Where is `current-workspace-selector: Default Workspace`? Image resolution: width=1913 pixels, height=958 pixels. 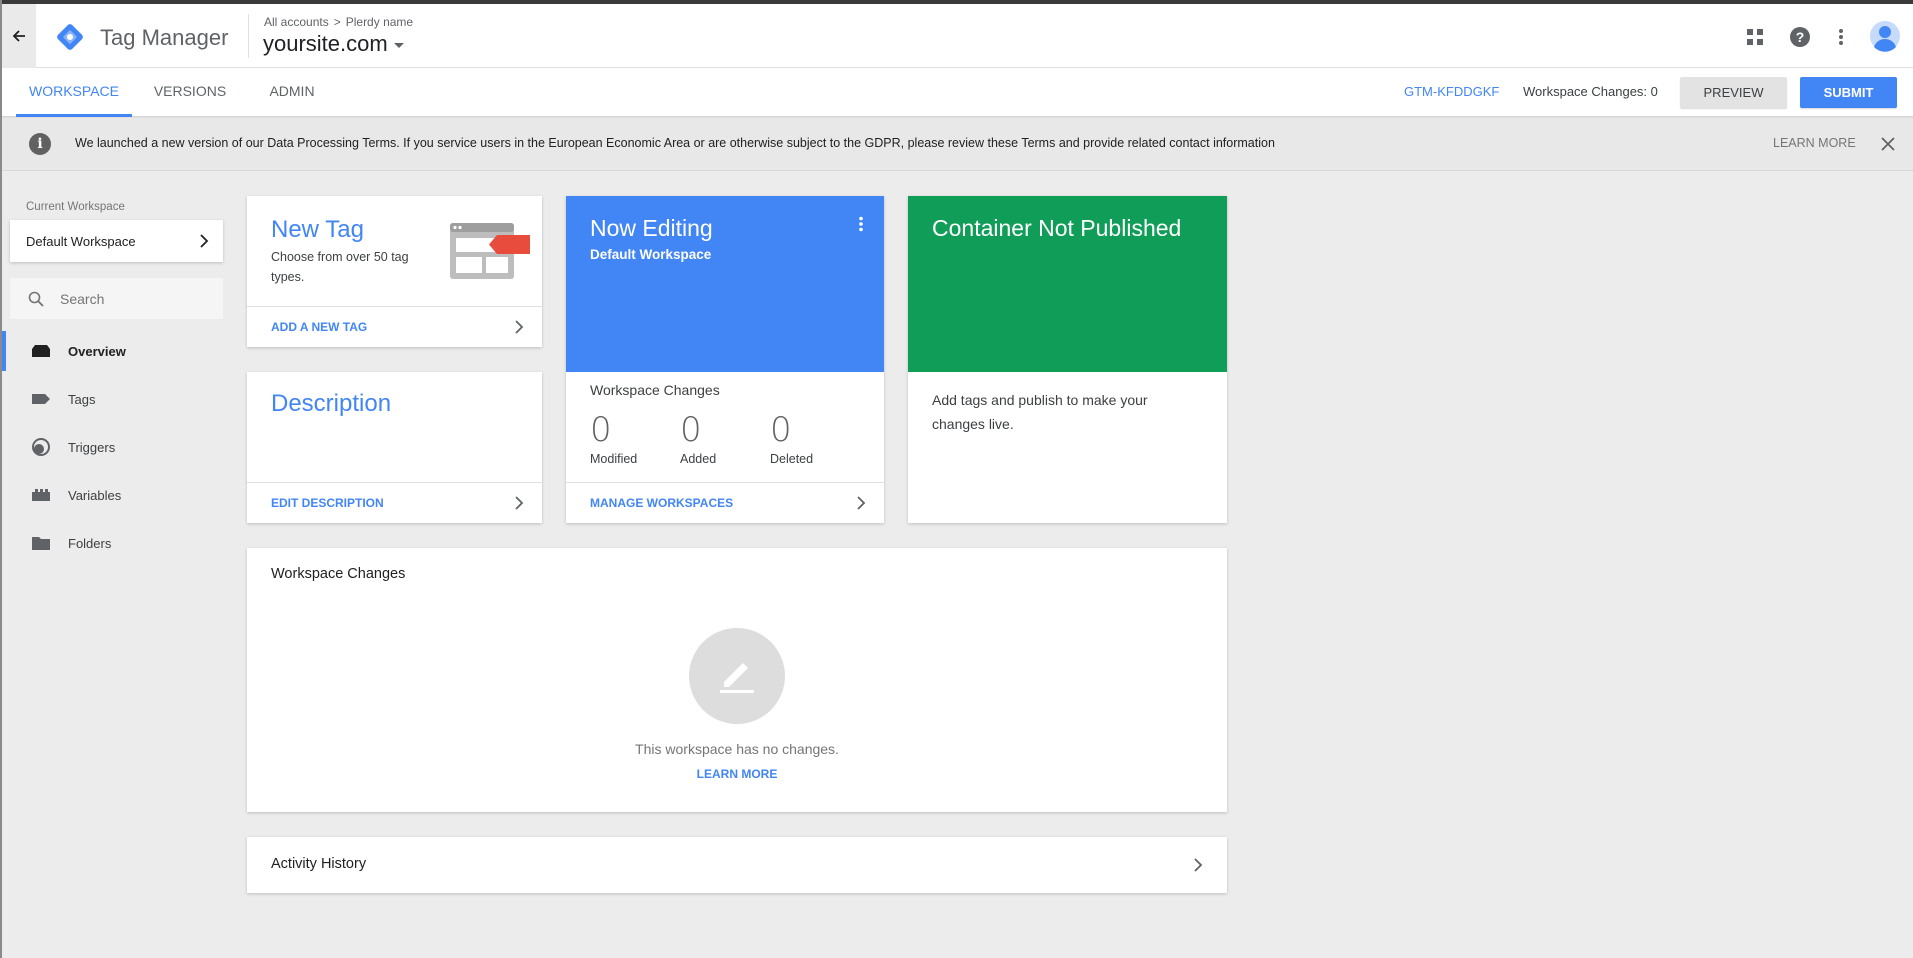 current-workspace-selector: Default Workspace is located at coordinates (116, 241).